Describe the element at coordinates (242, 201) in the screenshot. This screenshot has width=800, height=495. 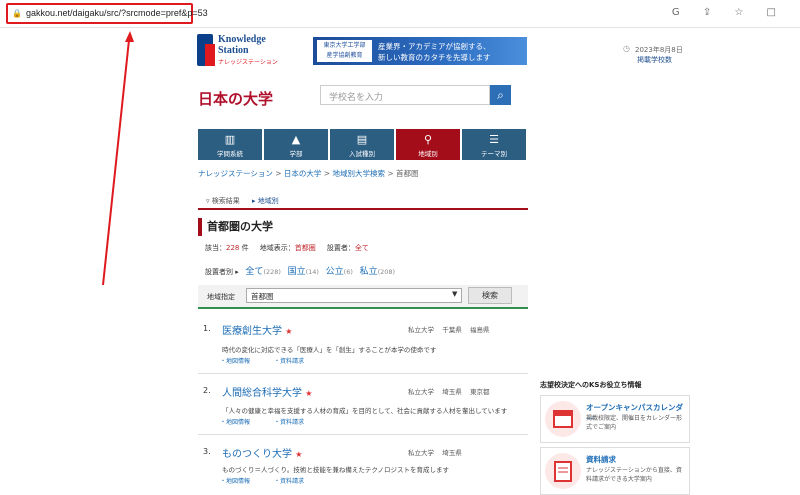
I see `result-tabs: ▿ 検索結果 ▸ 地域別` at that location.